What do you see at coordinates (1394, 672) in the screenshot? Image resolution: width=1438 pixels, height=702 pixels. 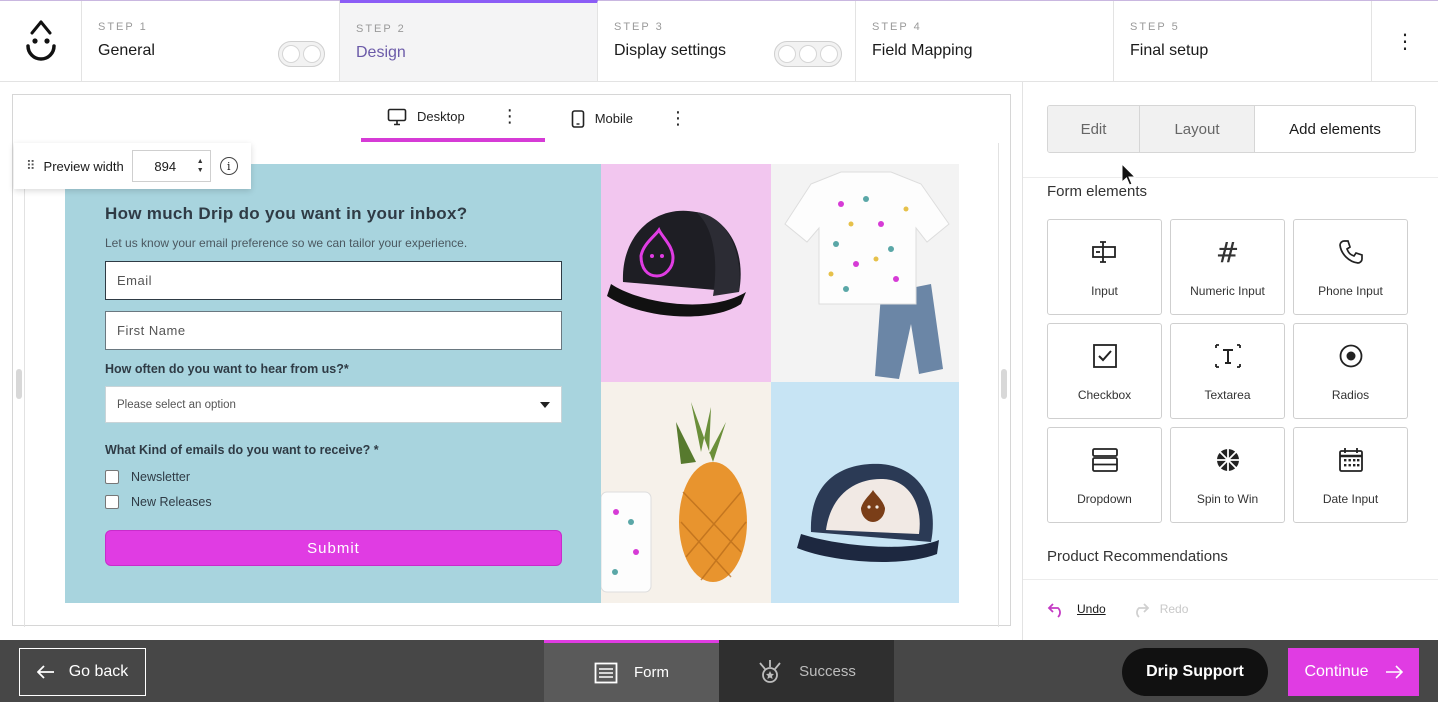 I see `arrow-right-icon` at bounding box center [1394, 672].